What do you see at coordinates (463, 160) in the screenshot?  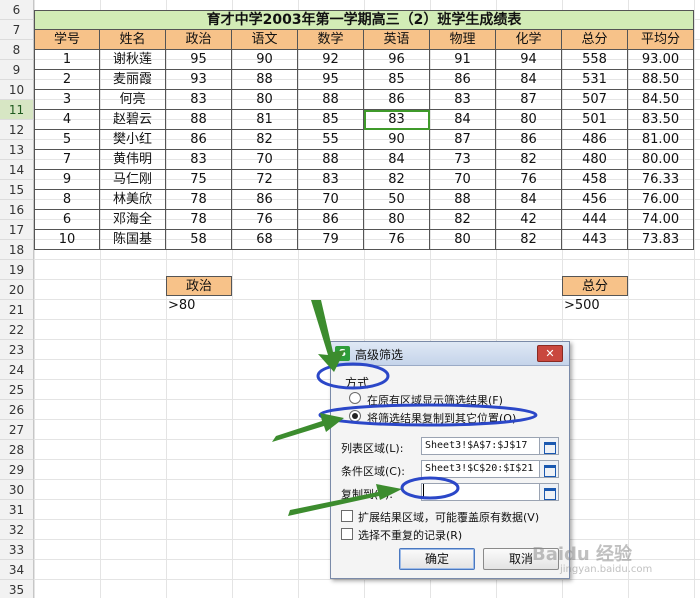 I see `table-cell: 73` at bounding box center [463, 160].